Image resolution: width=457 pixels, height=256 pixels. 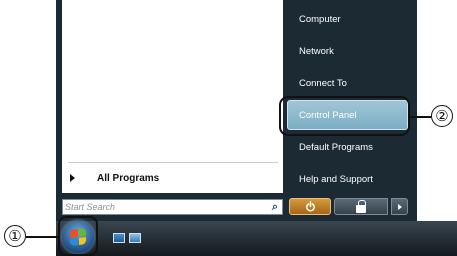 What do you see at coordinates (316, 51) in the screenshot?
I see `menu-item-network: Network` at bounding box center [316, 51].